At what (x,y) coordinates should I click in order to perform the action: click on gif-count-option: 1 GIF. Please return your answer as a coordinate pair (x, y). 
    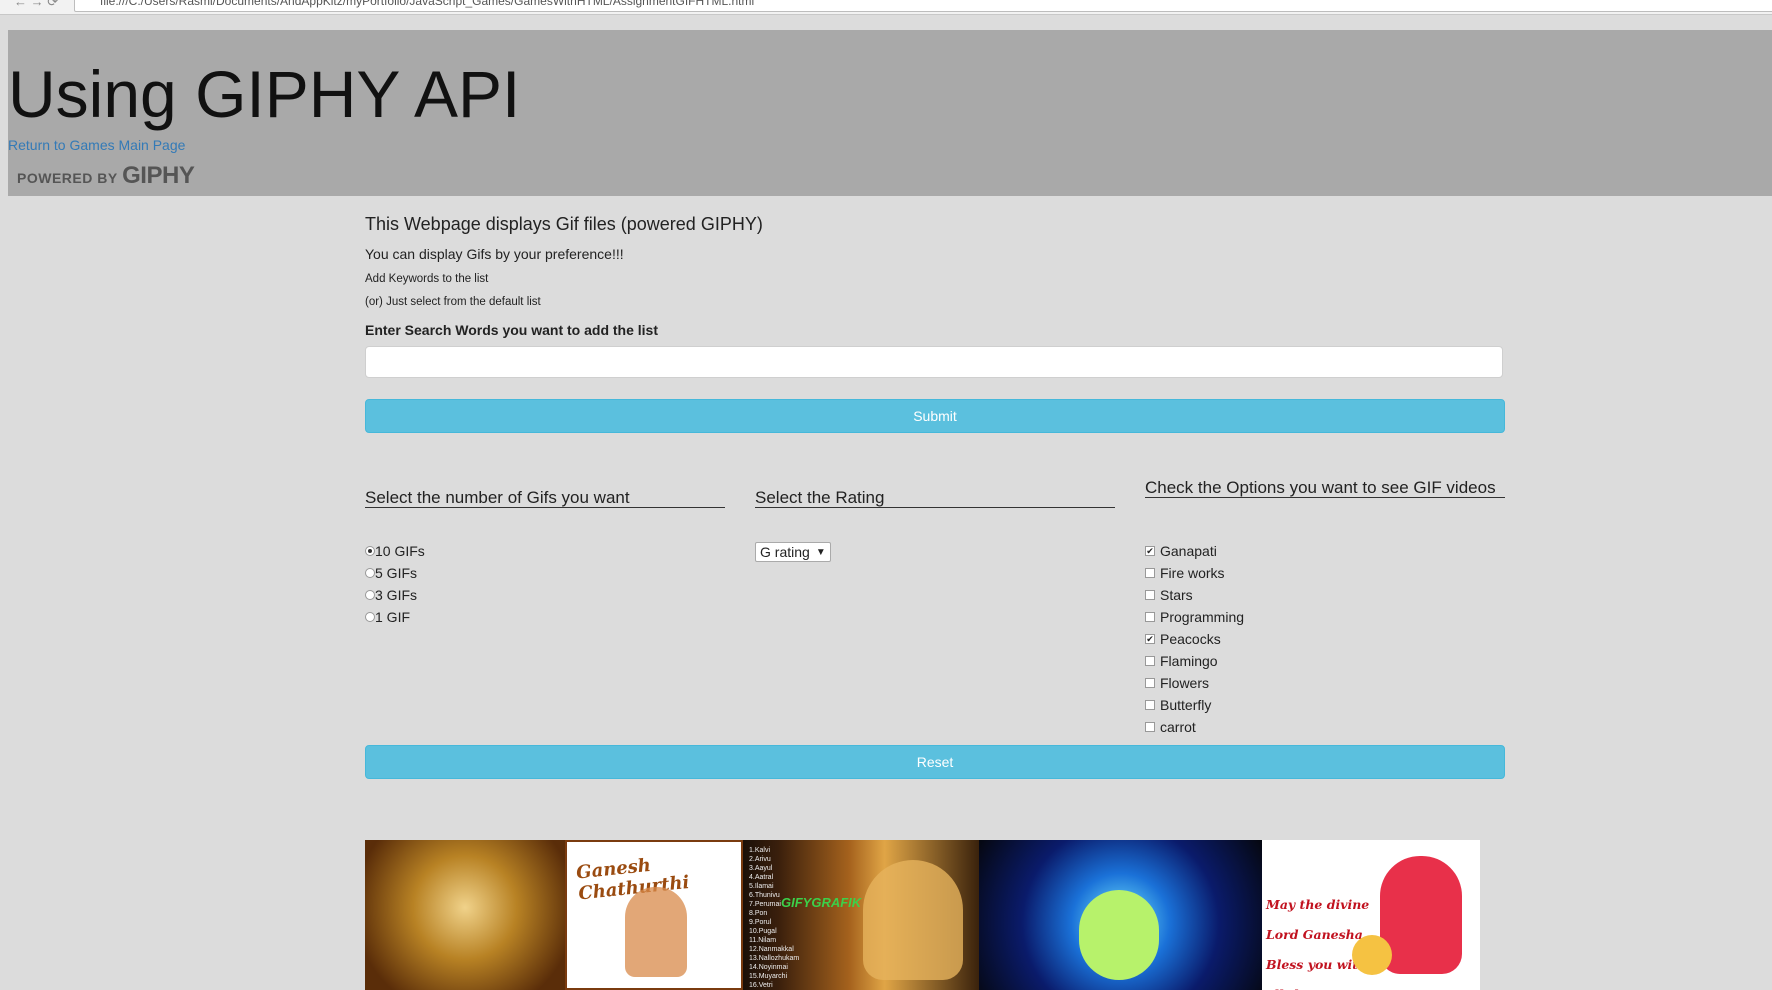
    Looking at the image, I should click on (395, 617).